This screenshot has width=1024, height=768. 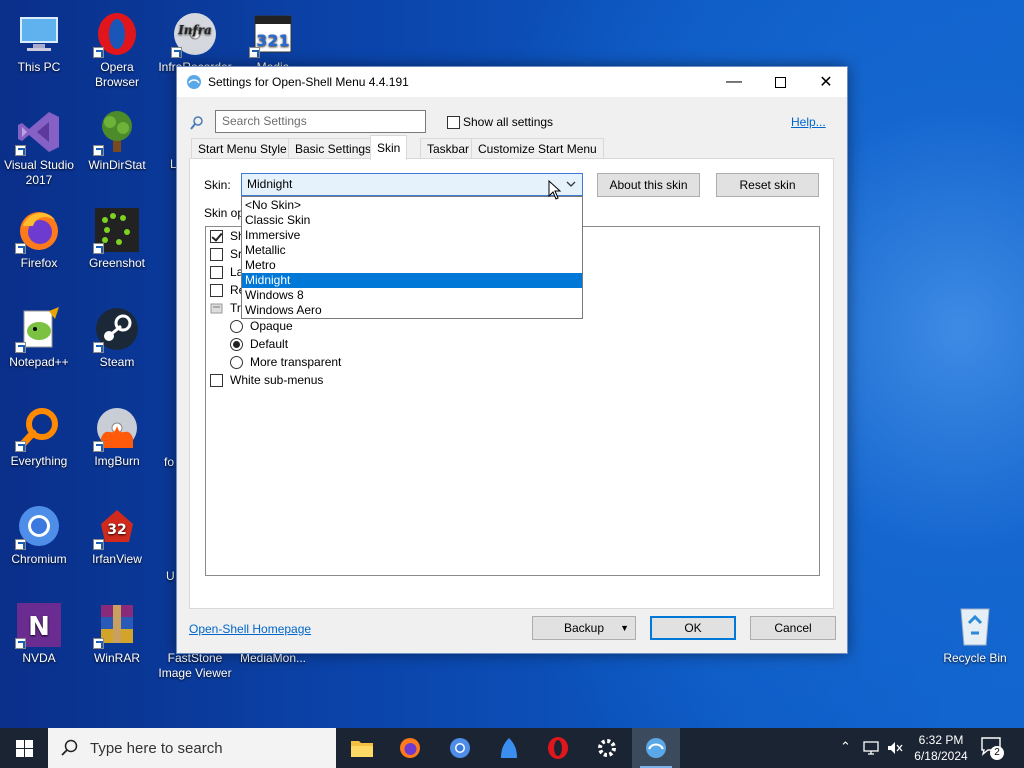 I want to click on desktop-icon-nvda: N NVDA, so click(x=39, y=633).